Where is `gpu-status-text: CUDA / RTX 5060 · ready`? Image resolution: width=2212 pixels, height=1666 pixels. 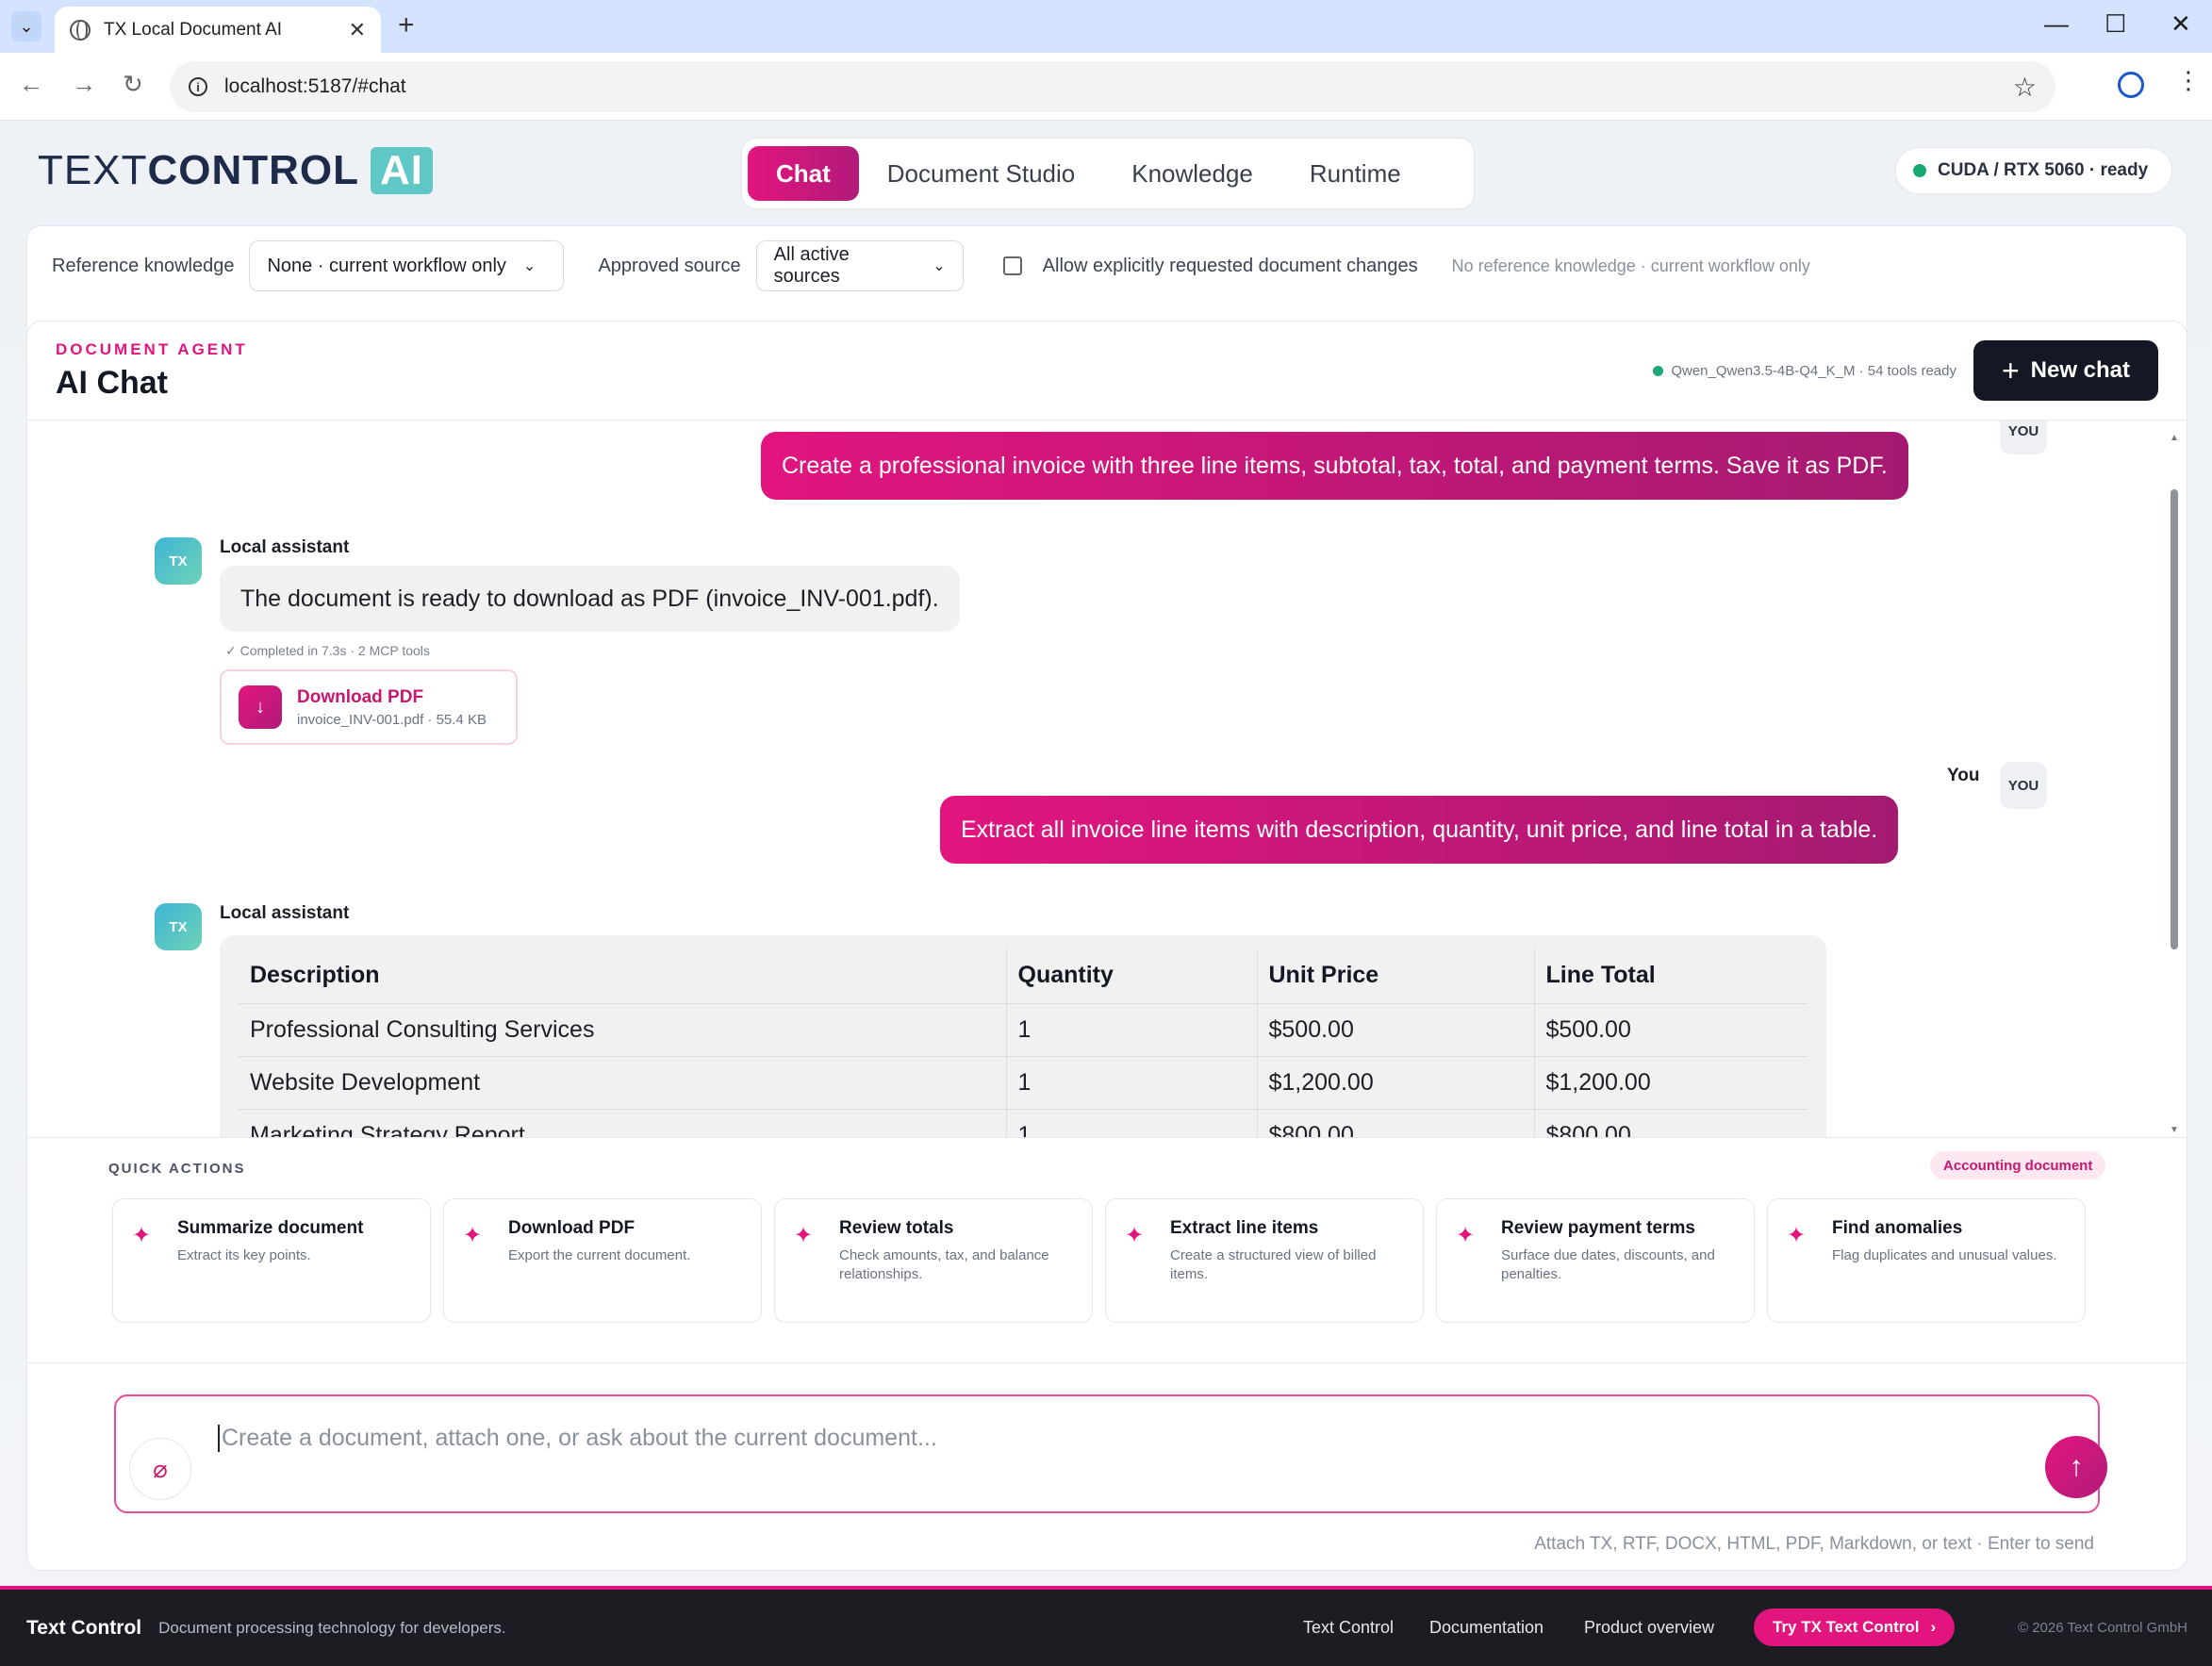 gpu-status-text: CUDA / RTX 5060 · ready is located at coordinates (2043, 170).